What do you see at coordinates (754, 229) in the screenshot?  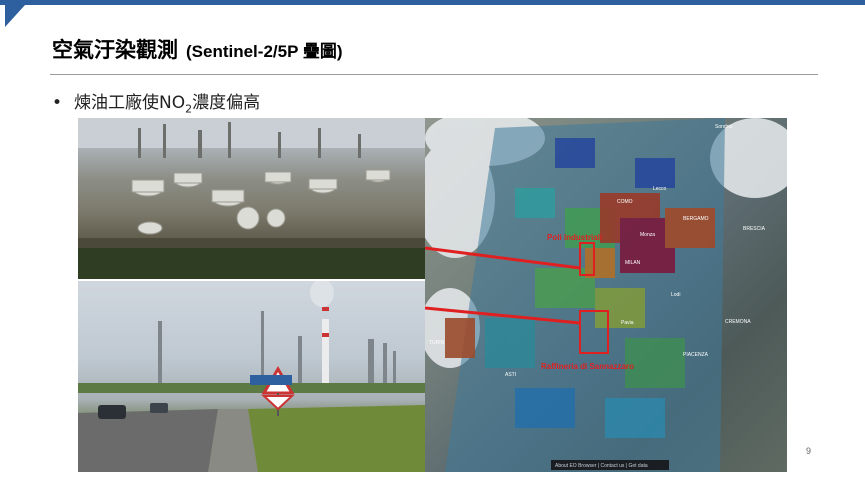 I see `label-brescia: BRESCIA` at bounding box center [754, 229].